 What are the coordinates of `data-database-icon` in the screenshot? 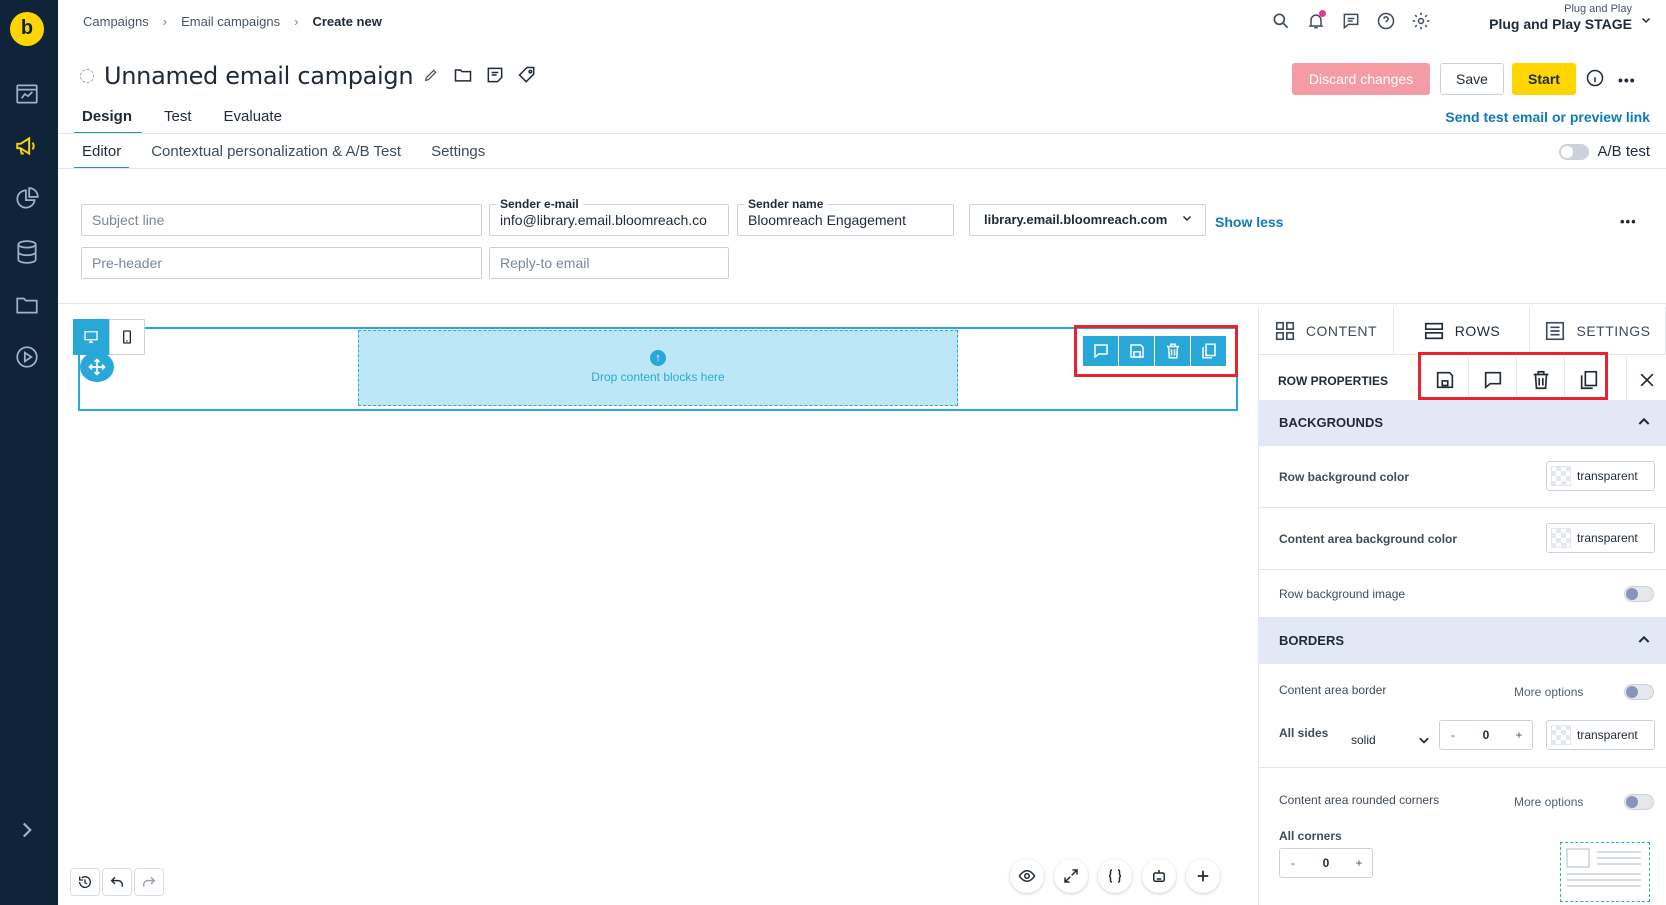 It's located at (27, 252).